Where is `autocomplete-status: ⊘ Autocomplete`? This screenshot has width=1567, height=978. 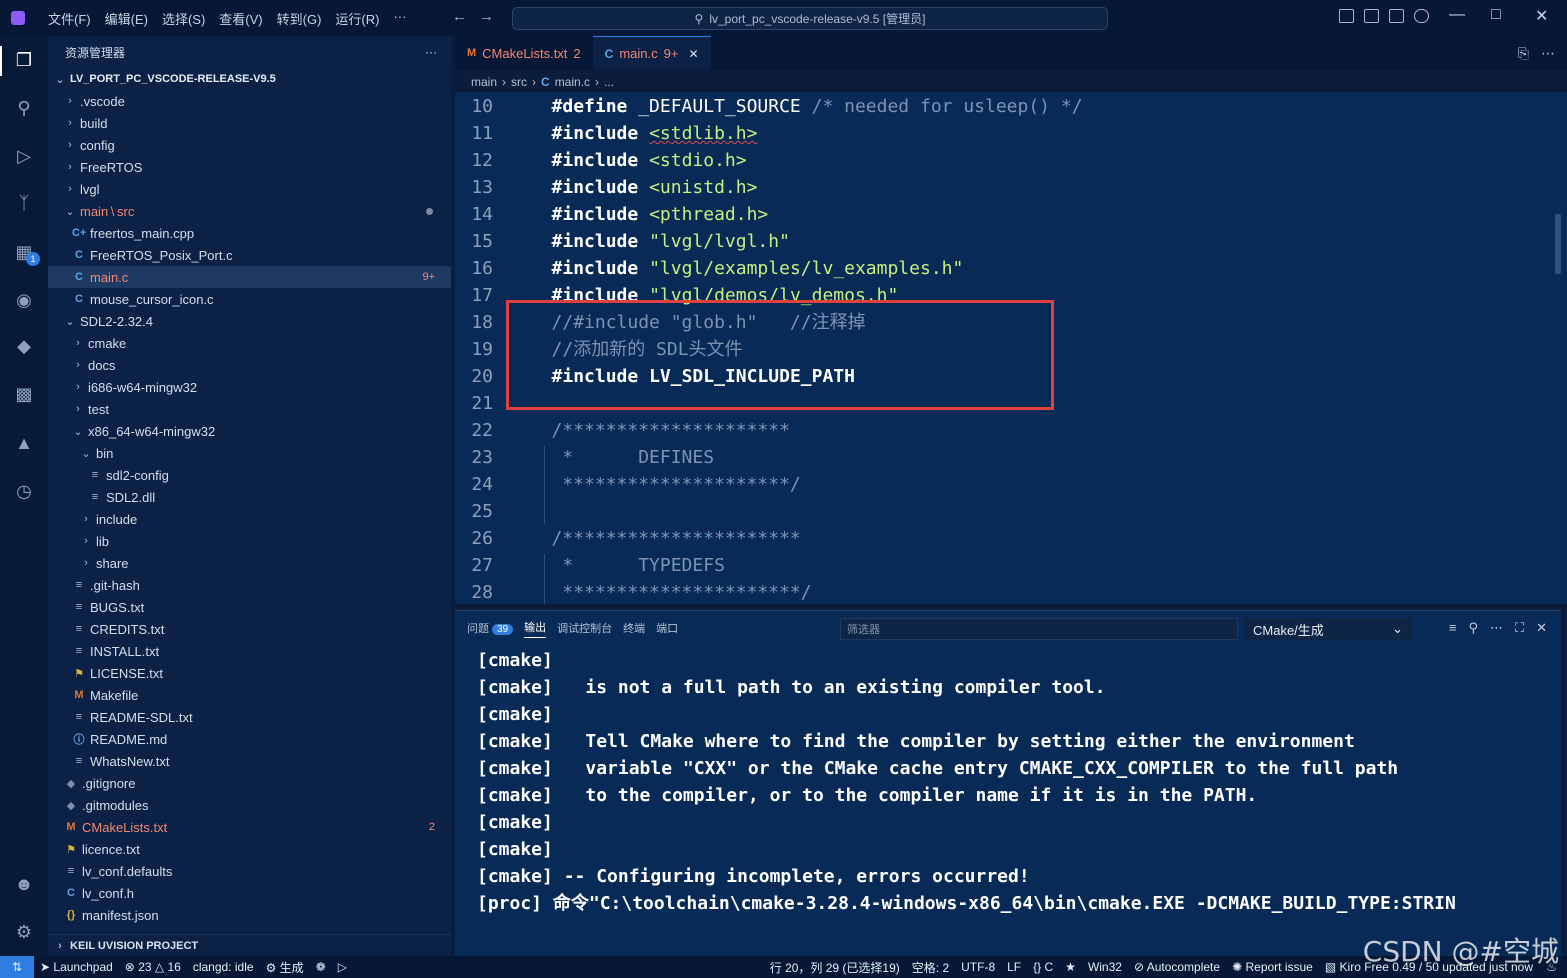
autocomplete-status: ⊘ Autocomplete is located at coordinates (1177, 967).